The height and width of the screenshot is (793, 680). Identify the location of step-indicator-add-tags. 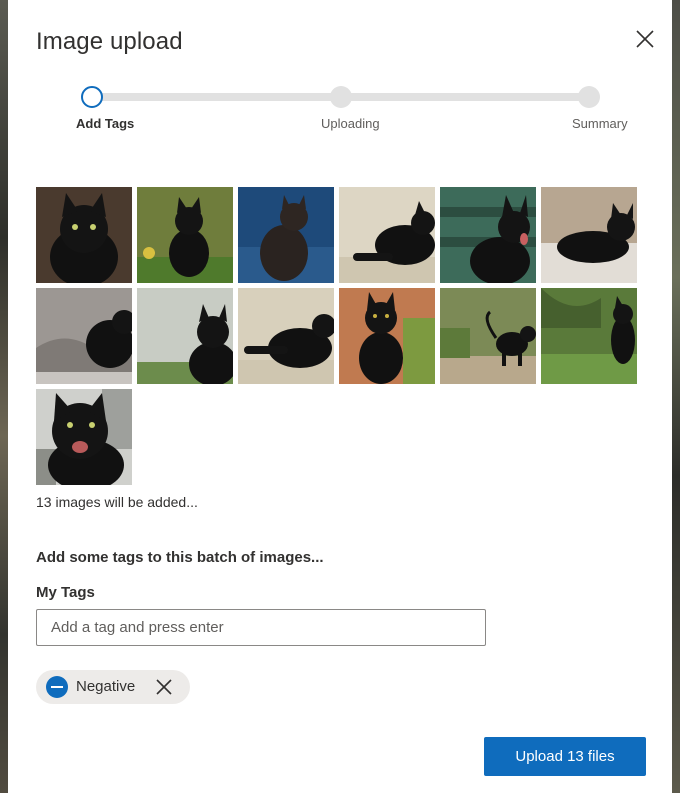
(92, 97).